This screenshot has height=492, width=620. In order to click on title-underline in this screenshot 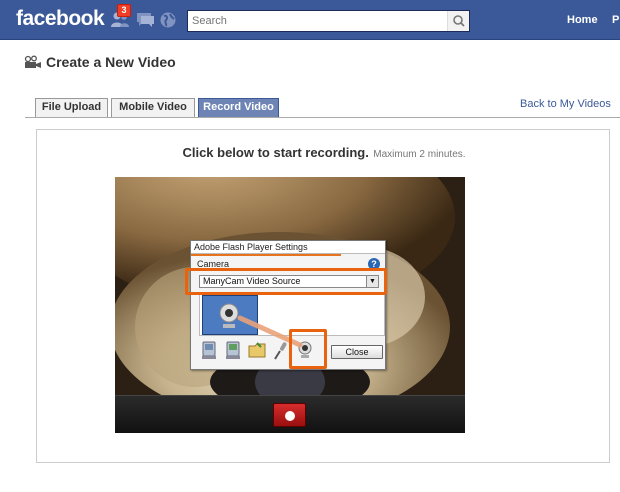, I will do `click(266, 255)`.